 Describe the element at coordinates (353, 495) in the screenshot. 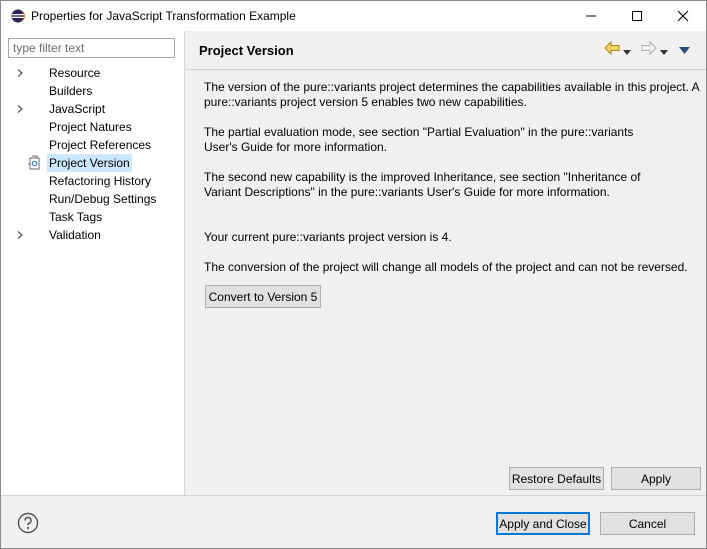

I see `footer-separator` at that location.